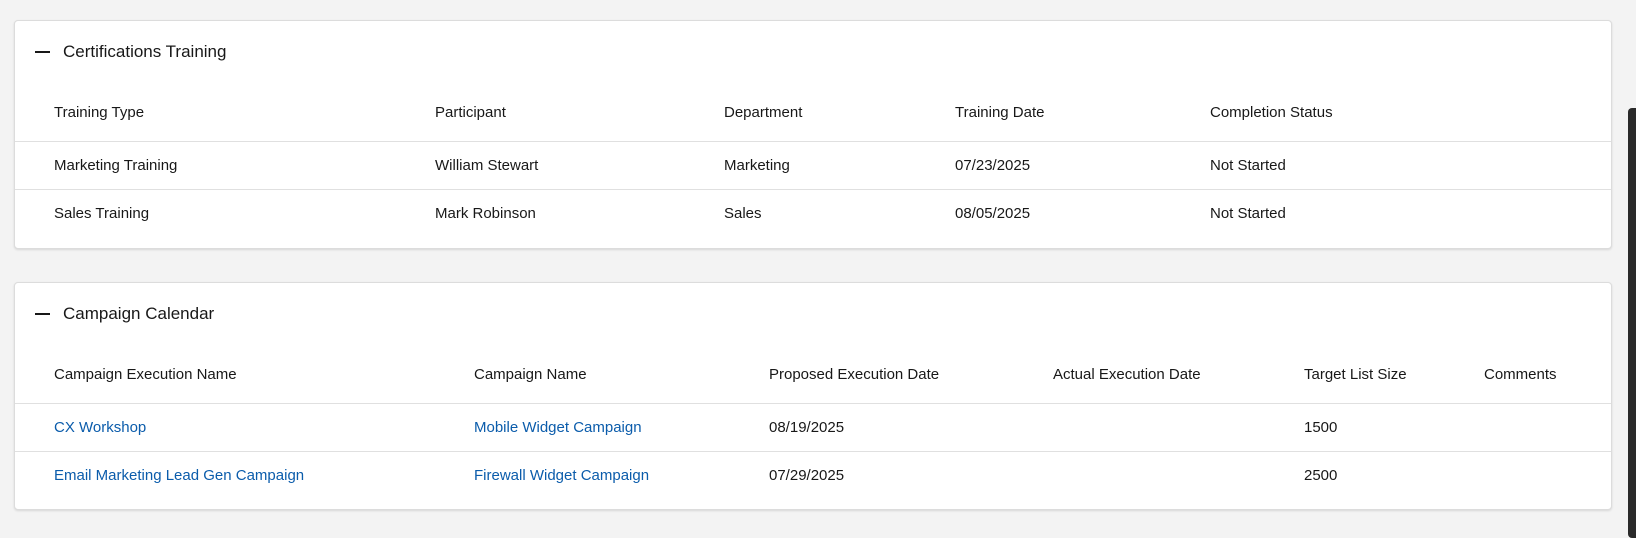 This screenshot has height=538, width=1636. What do you see at coordinates (244, 374) in the screenshot?
I see `column-header-campaign-execution-name: Campaign Execution Name` at bounding box center [244, 374].